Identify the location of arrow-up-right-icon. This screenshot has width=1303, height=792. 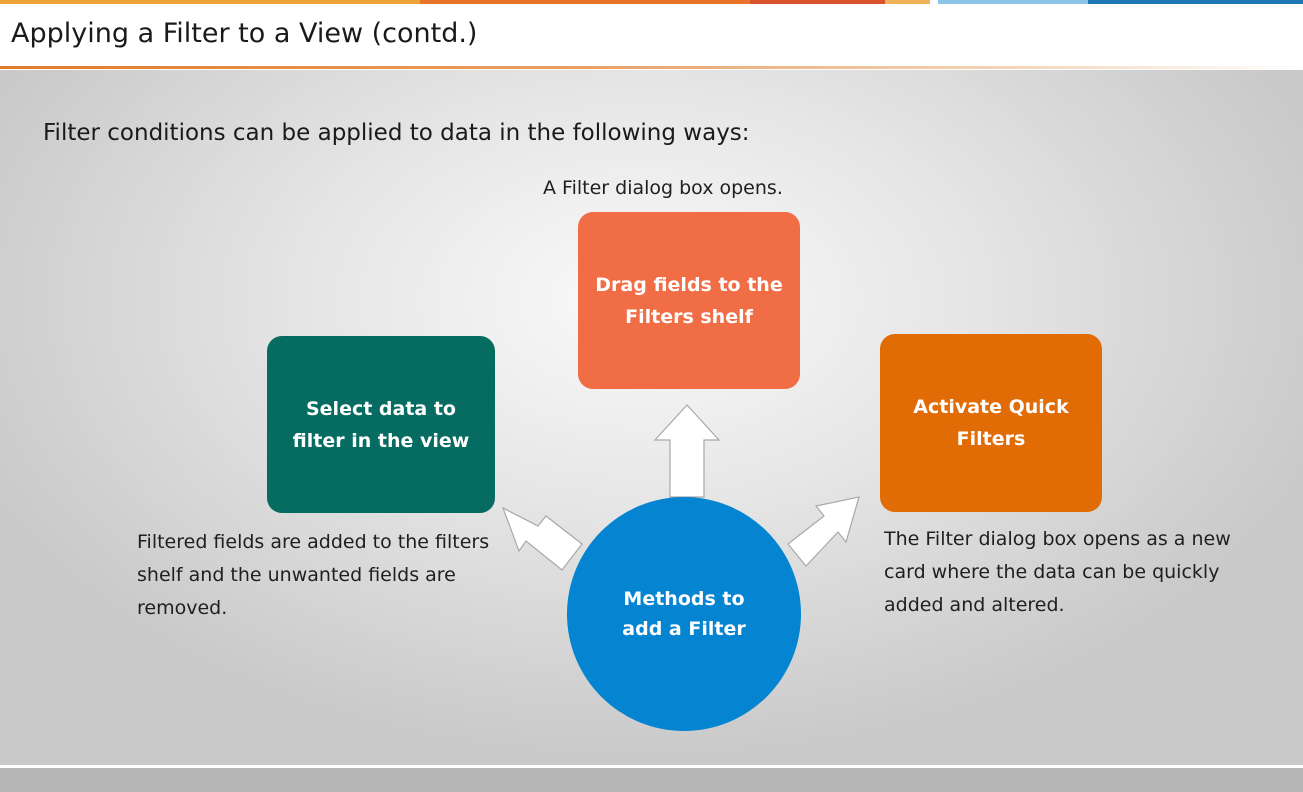
(823, 531).